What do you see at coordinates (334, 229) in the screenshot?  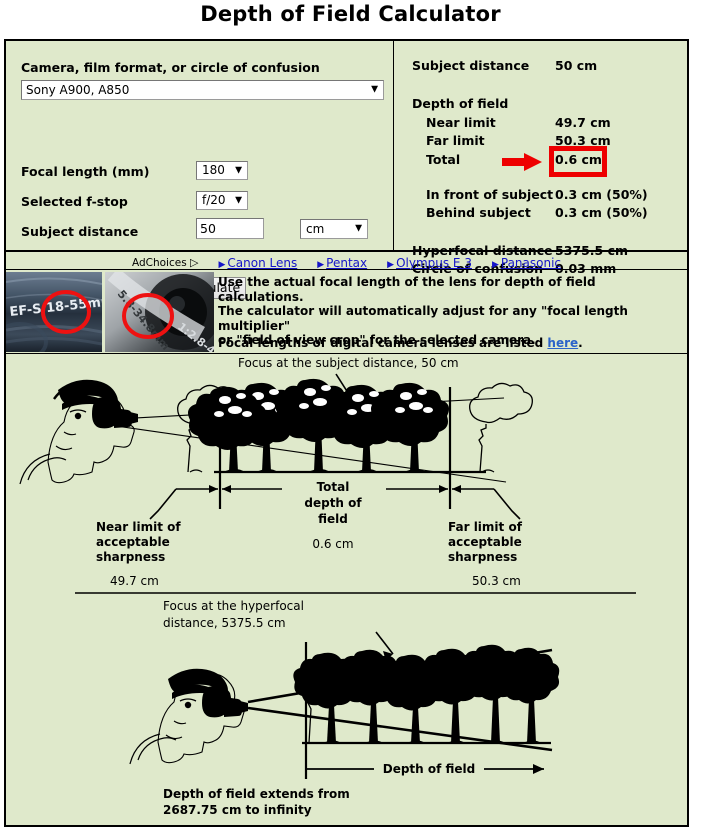 I see `unit-select: cm ▼` at bounding box center [334, 229].